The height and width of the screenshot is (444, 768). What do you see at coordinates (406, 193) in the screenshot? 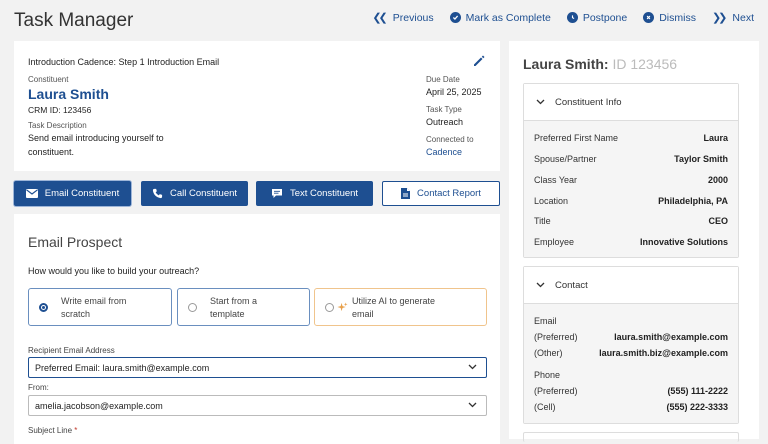
I see `document-icon` at bounding box center [406, 193].